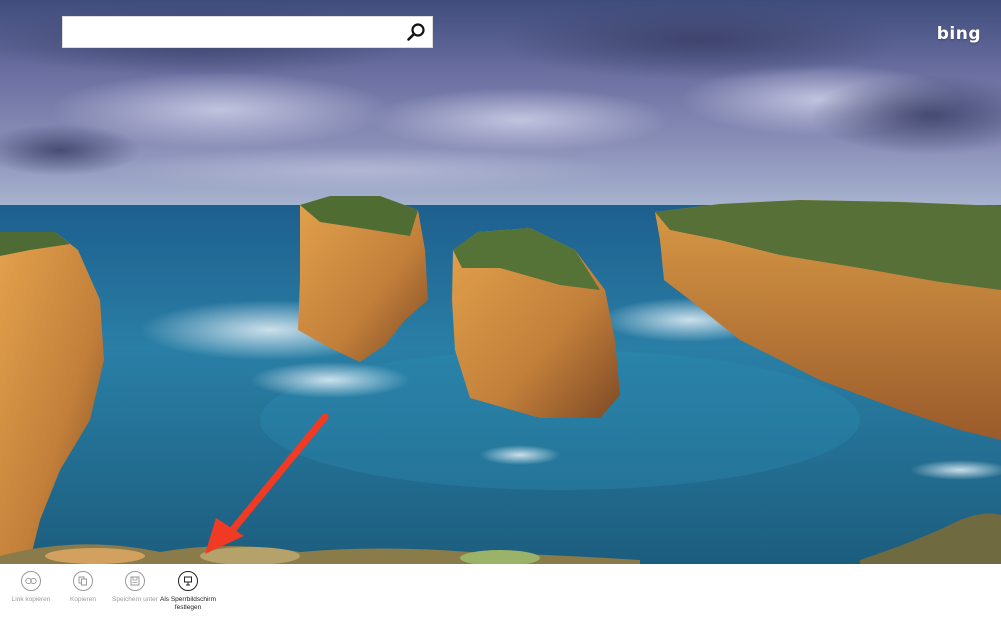 The height and width of the screenshot is (626, 1001). I want to click on set-lockscreen-button: Als Sperrbildschirm festlegen, so click(188, 591).